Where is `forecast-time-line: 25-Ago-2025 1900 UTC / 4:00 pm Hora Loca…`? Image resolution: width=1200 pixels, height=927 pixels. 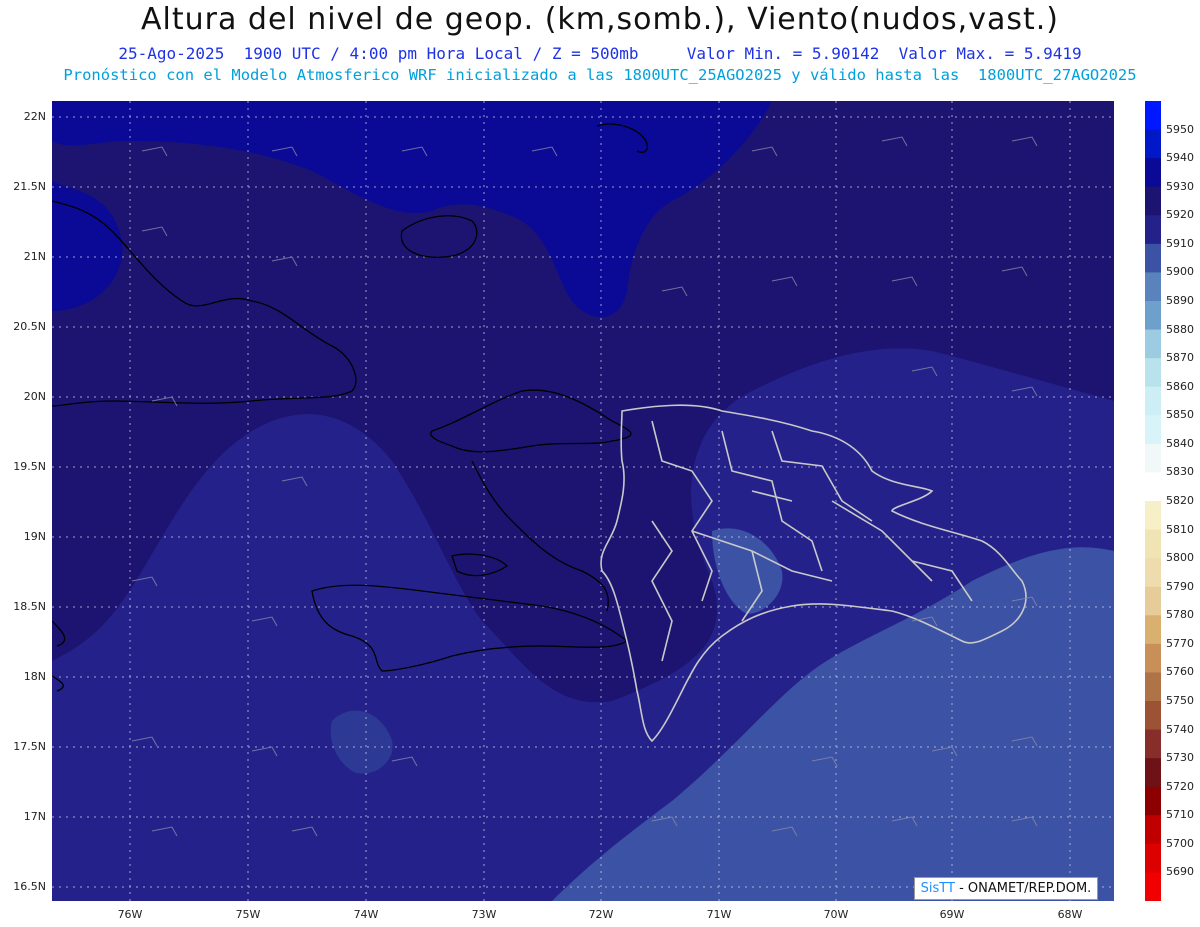 forecast-time-line: 25-Ago-2025 1900 UTC / 4:00 pm Hora Loca… is located at coordinates (600, 53).